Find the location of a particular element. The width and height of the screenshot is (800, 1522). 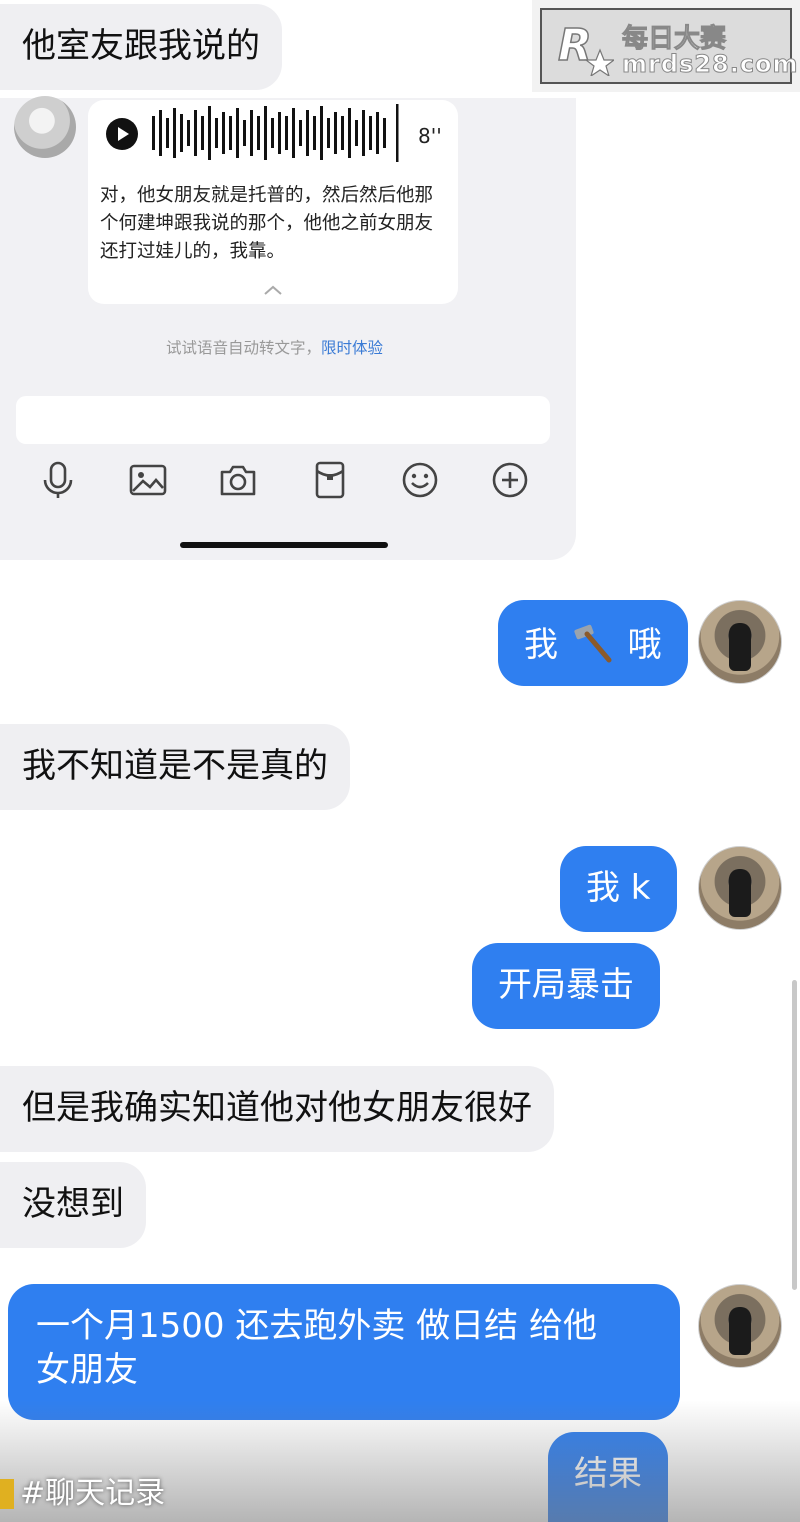

outgoing-message: 结果 is located at coordinates (608, 1477).